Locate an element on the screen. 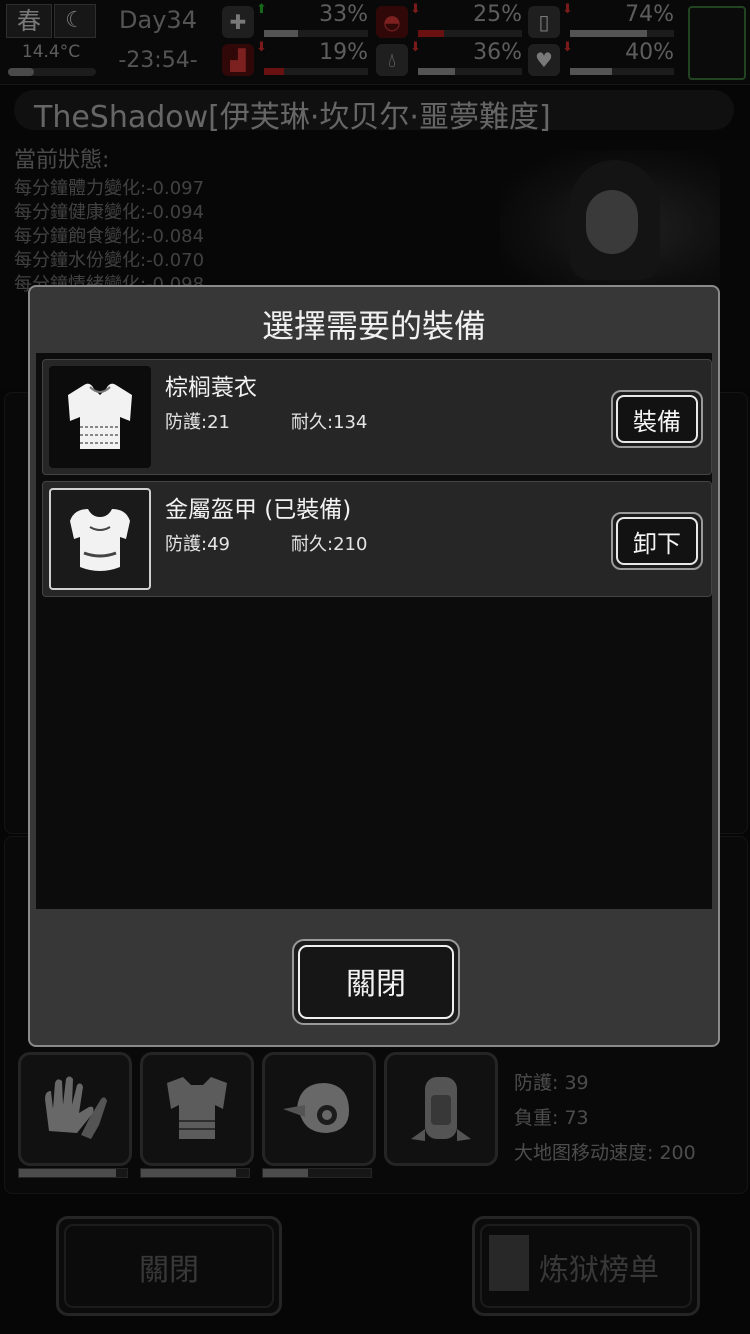 This screenshot has width=750, height=1334. unequip-button-label: 卸下 is located at coordinates (657, 544).